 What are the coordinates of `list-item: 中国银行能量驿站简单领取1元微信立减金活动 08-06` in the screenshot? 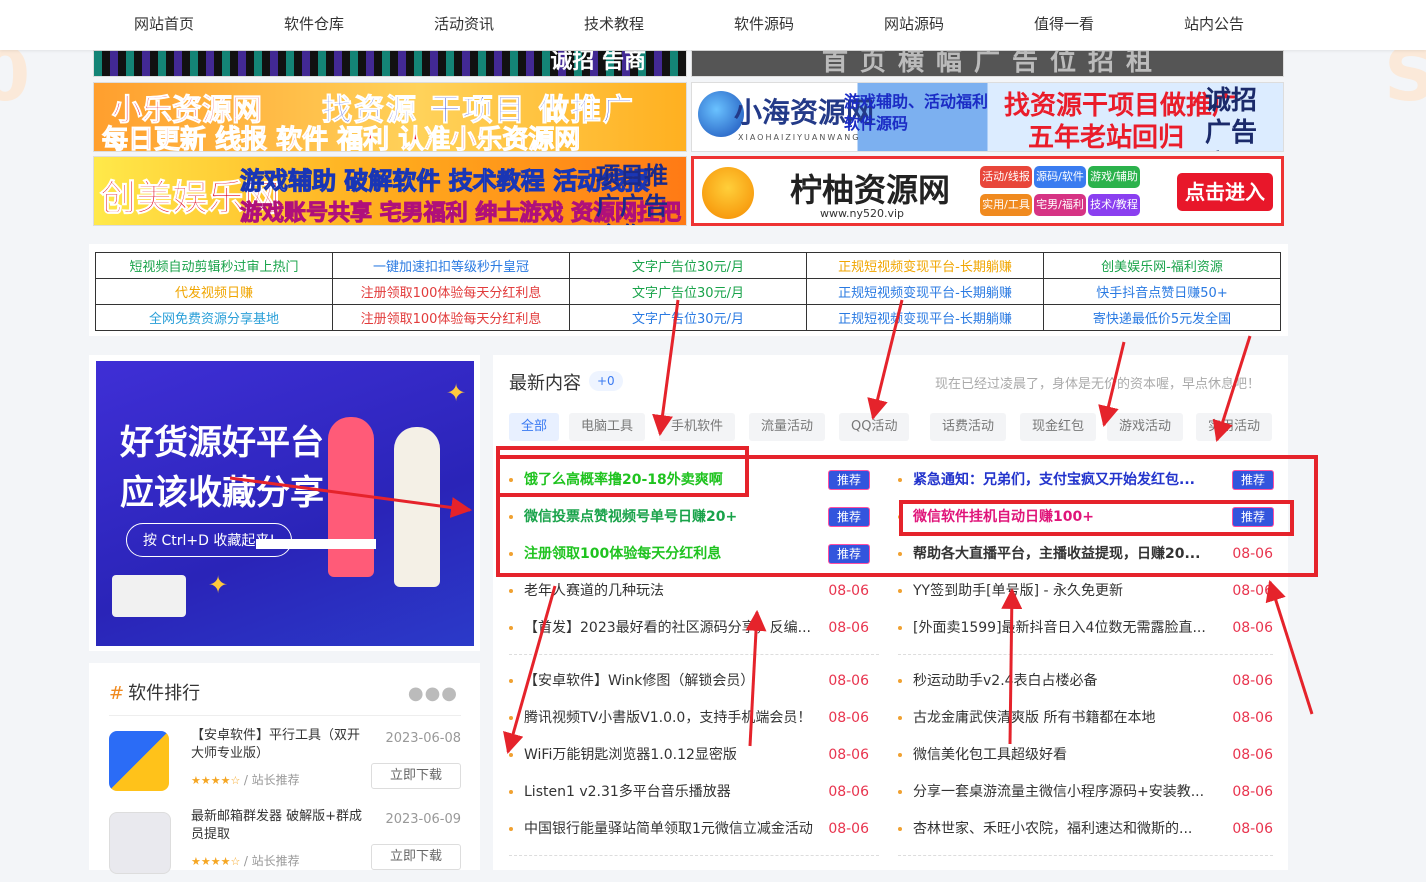 It's located at (689, 829).